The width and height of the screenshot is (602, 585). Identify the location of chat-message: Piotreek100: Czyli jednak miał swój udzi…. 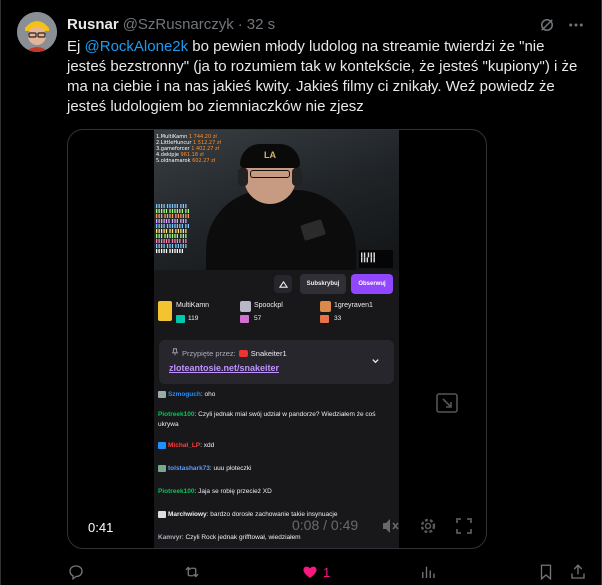
(267, 419).